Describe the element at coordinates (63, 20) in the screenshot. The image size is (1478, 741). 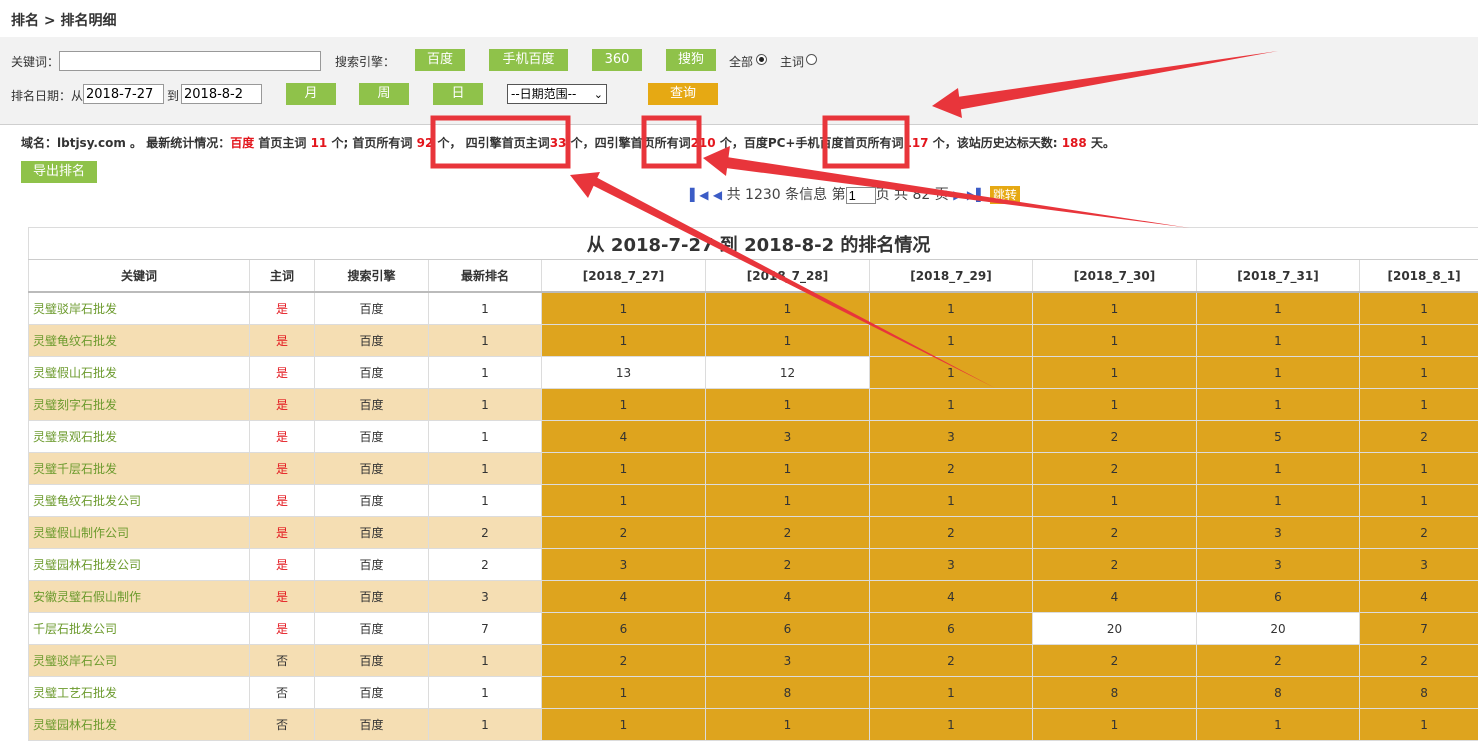
I see `breadcrumb: 排名 > 排名明细` at that location.